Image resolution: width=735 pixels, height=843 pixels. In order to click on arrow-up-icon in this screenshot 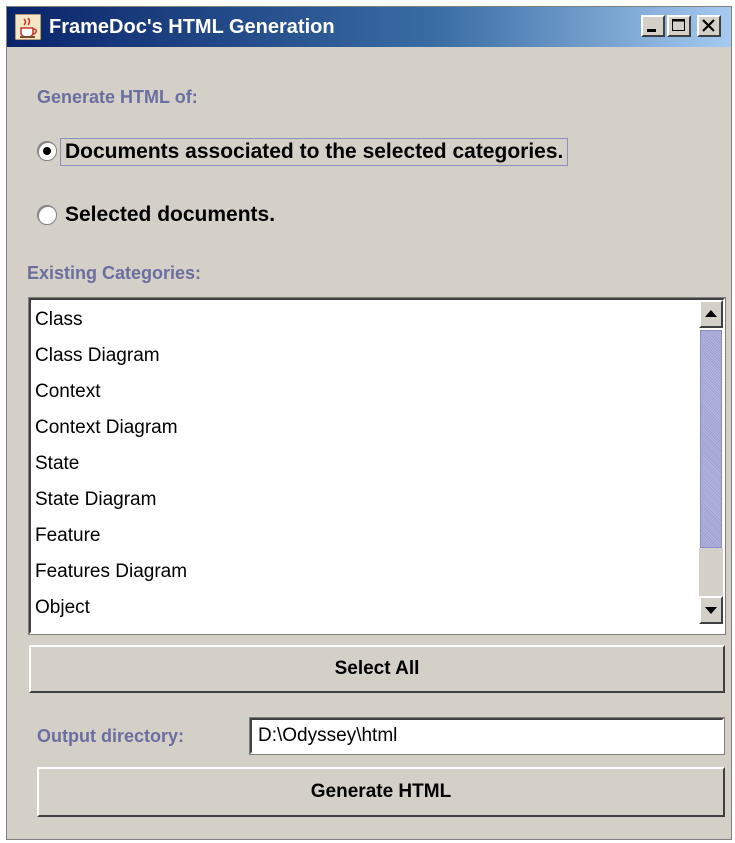, I will do `click(711, 313)`.